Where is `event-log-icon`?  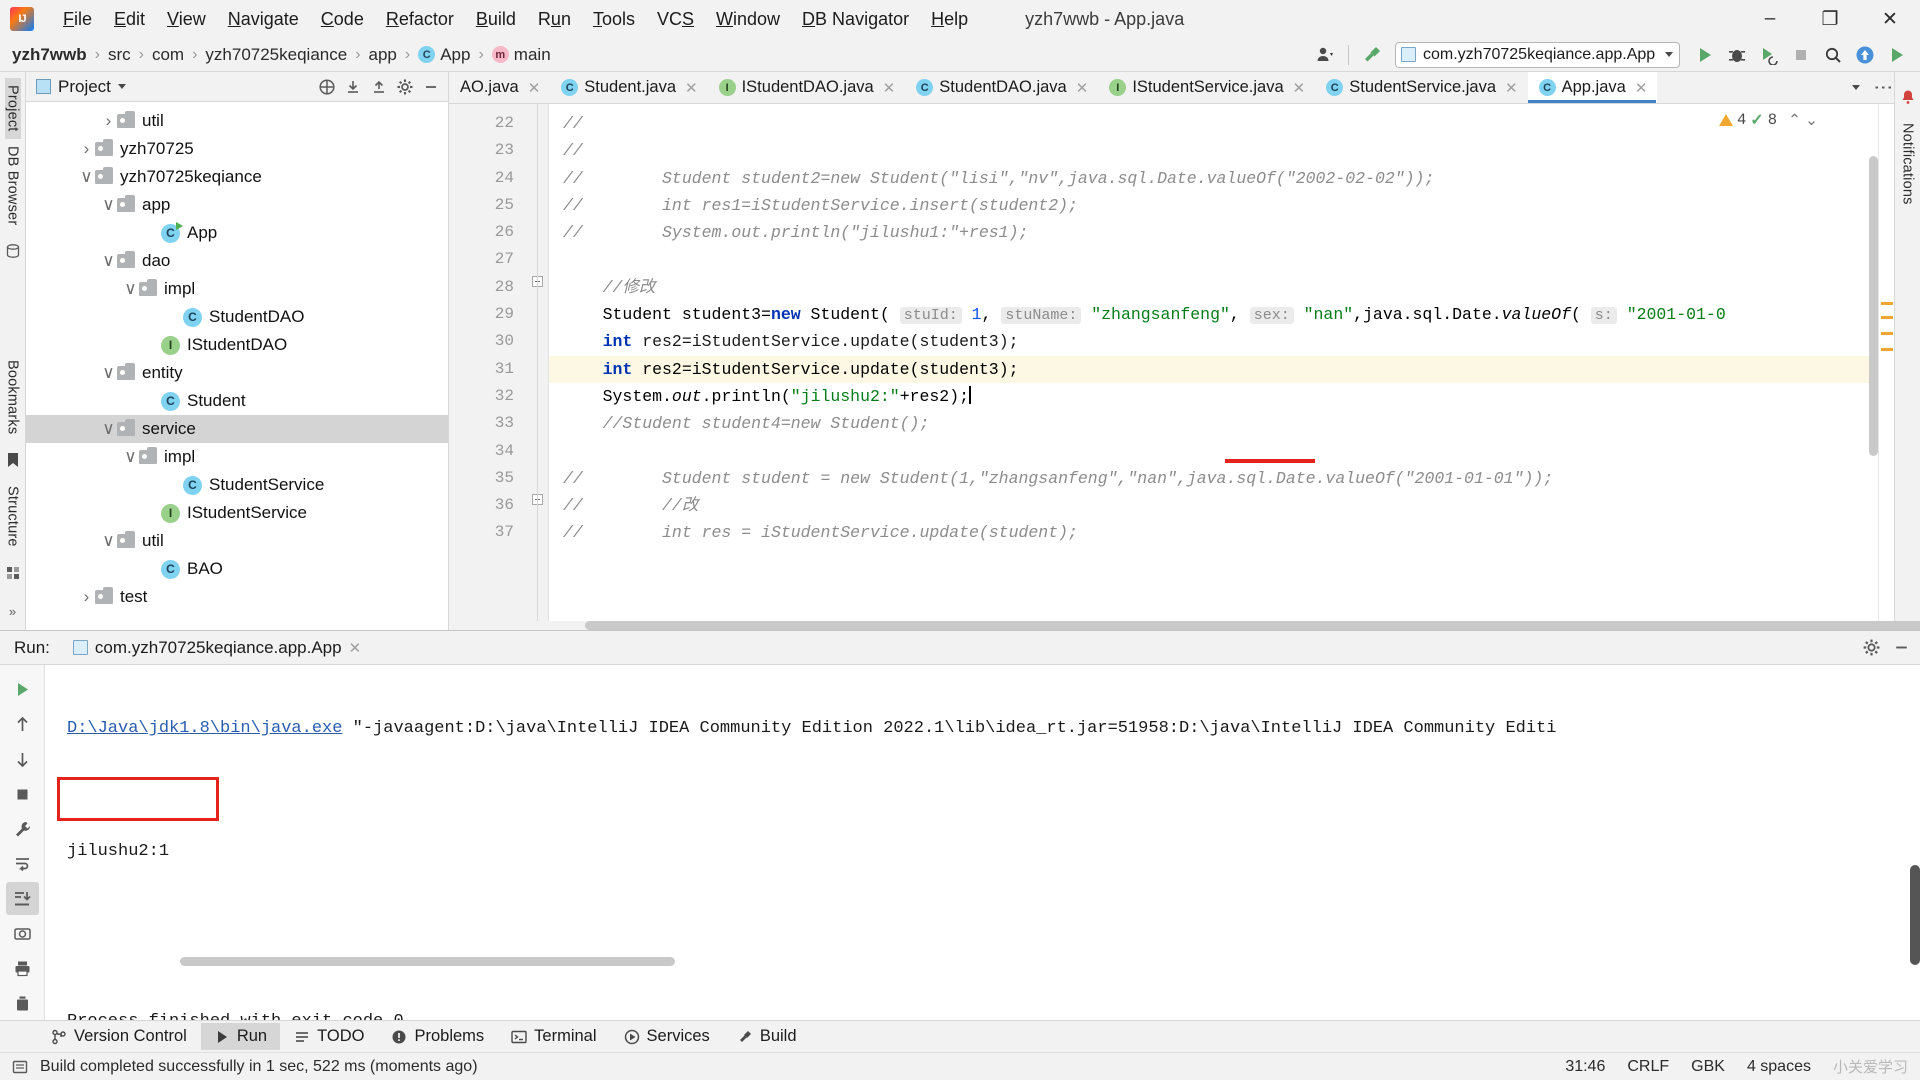 event-log-icon is located at coordinates (20, 1067).